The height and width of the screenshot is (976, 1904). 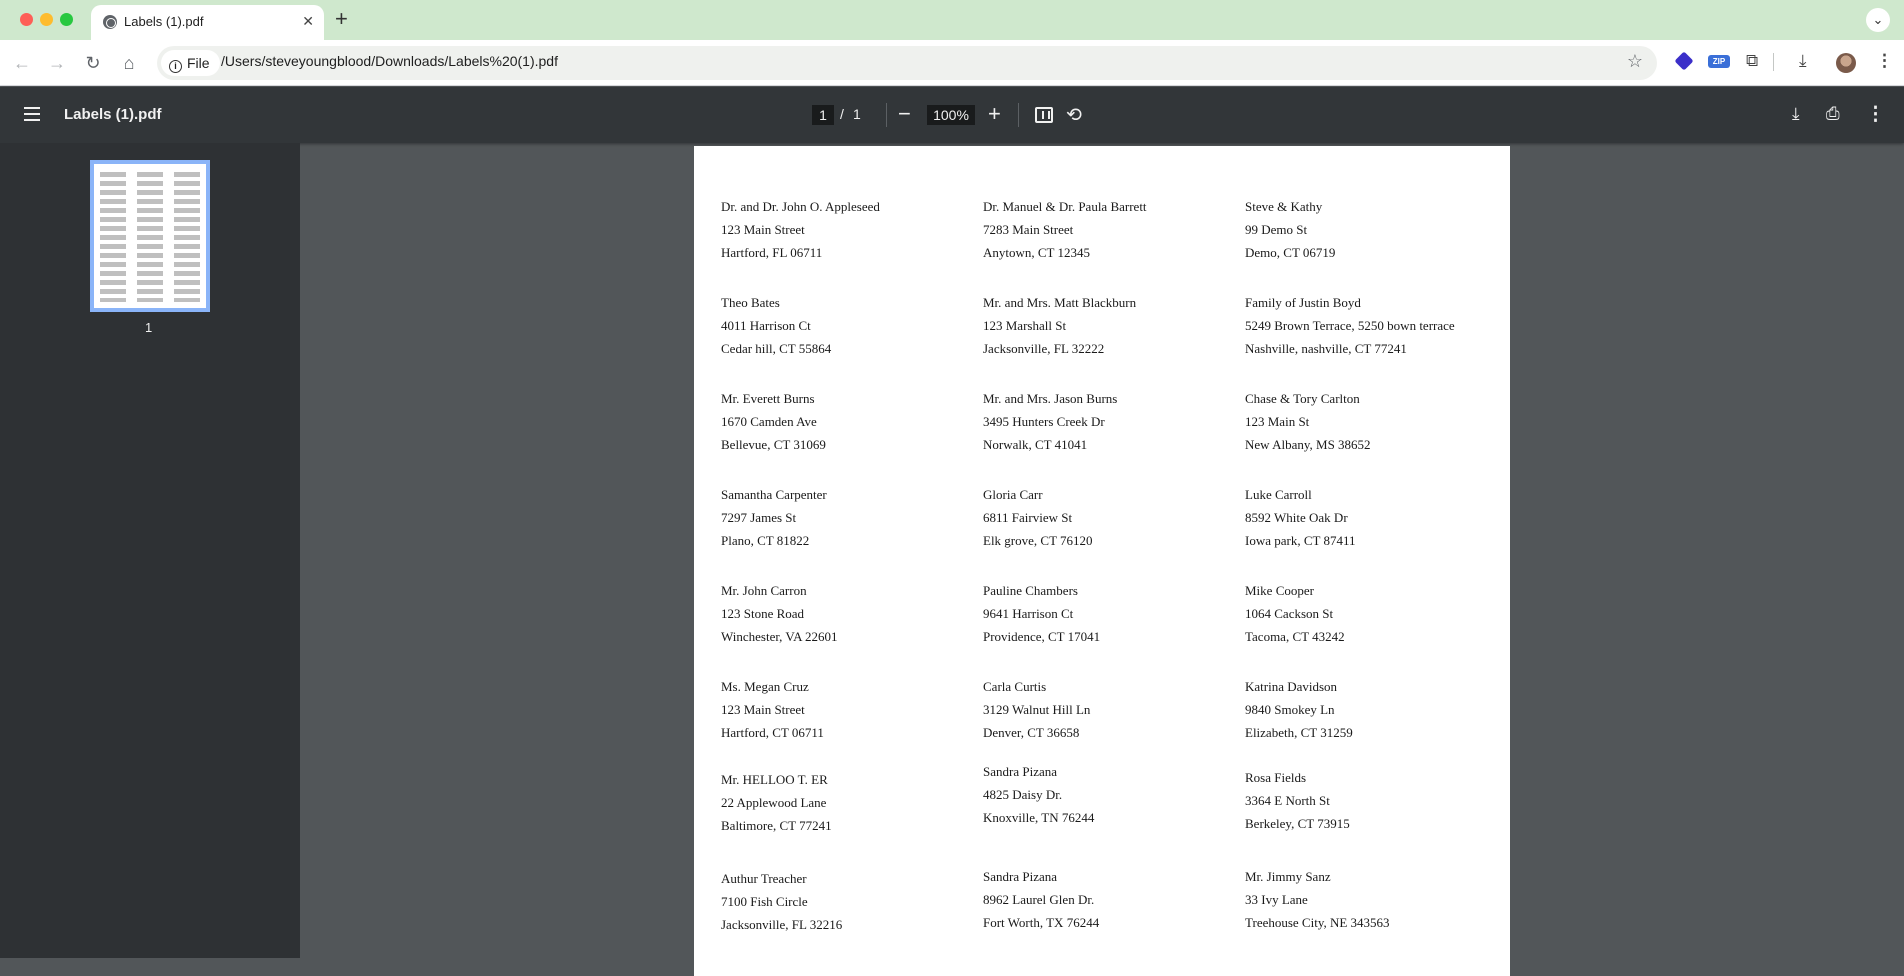 I want to click on print-icon: ⎙, so click(x=1833, y=114).